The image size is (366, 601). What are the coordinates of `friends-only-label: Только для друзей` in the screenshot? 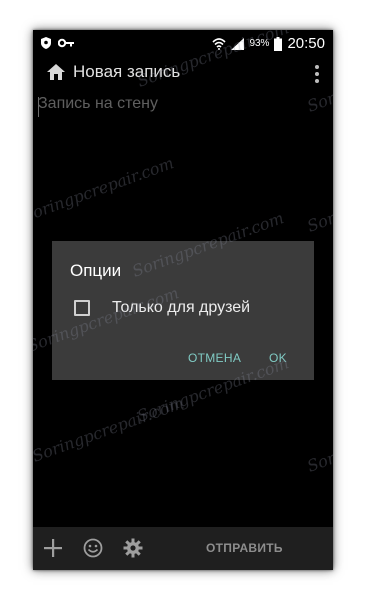 It's located at (181, 308).